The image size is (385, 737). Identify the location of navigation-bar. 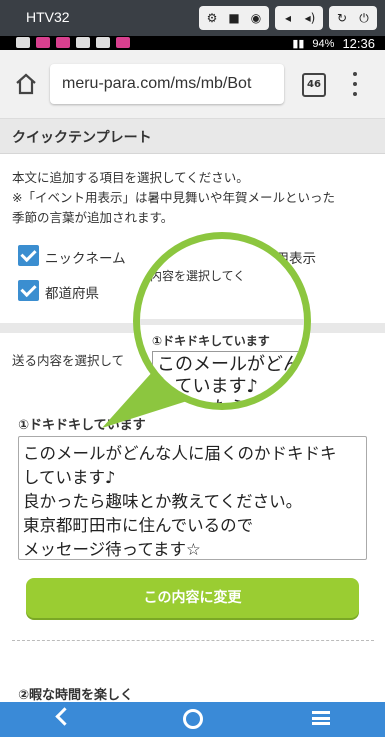
(192, 719).